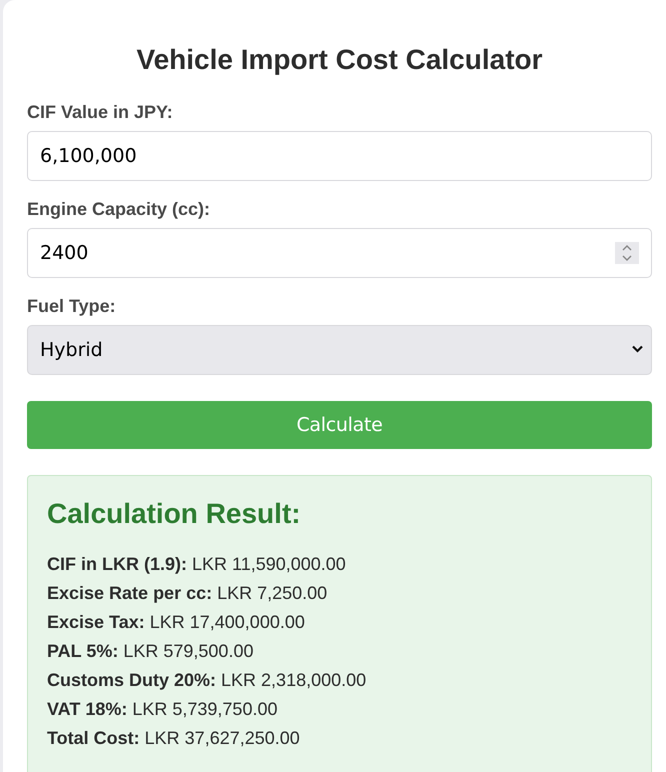 Image resolution: width=666 pixels, height=772 pixels. What do you see at coordinates (187, 593) in the screenshot?
I see `result-line: Excise Rate per cc: LKR 7,250.00` at bounding box center [187, 593].